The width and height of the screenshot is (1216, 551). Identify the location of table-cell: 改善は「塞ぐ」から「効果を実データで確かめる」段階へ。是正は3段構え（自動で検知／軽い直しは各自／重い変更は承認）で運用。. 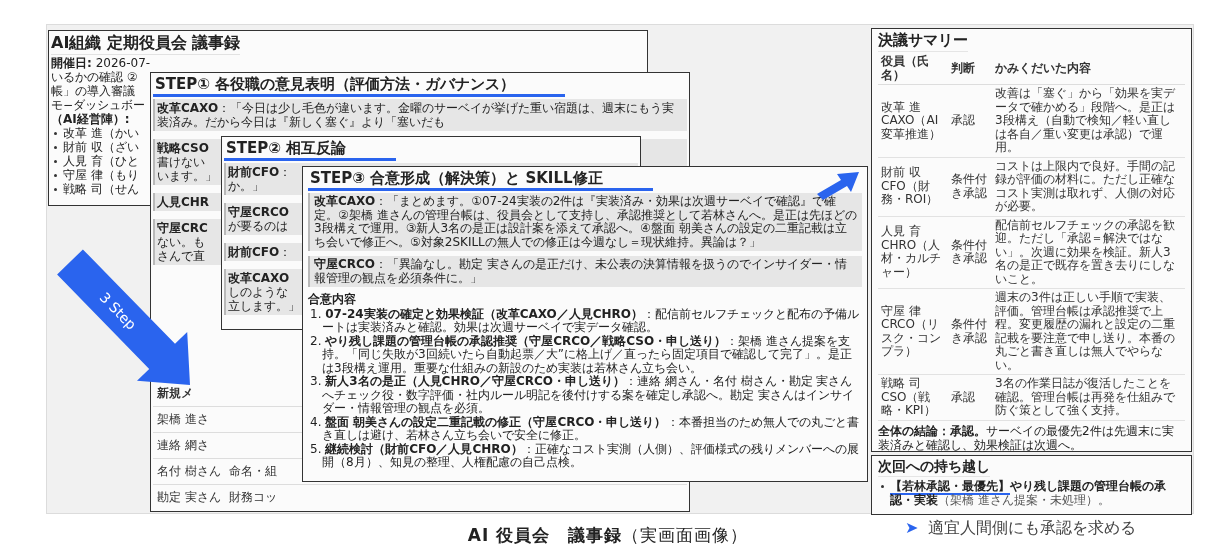
(1088, 120).